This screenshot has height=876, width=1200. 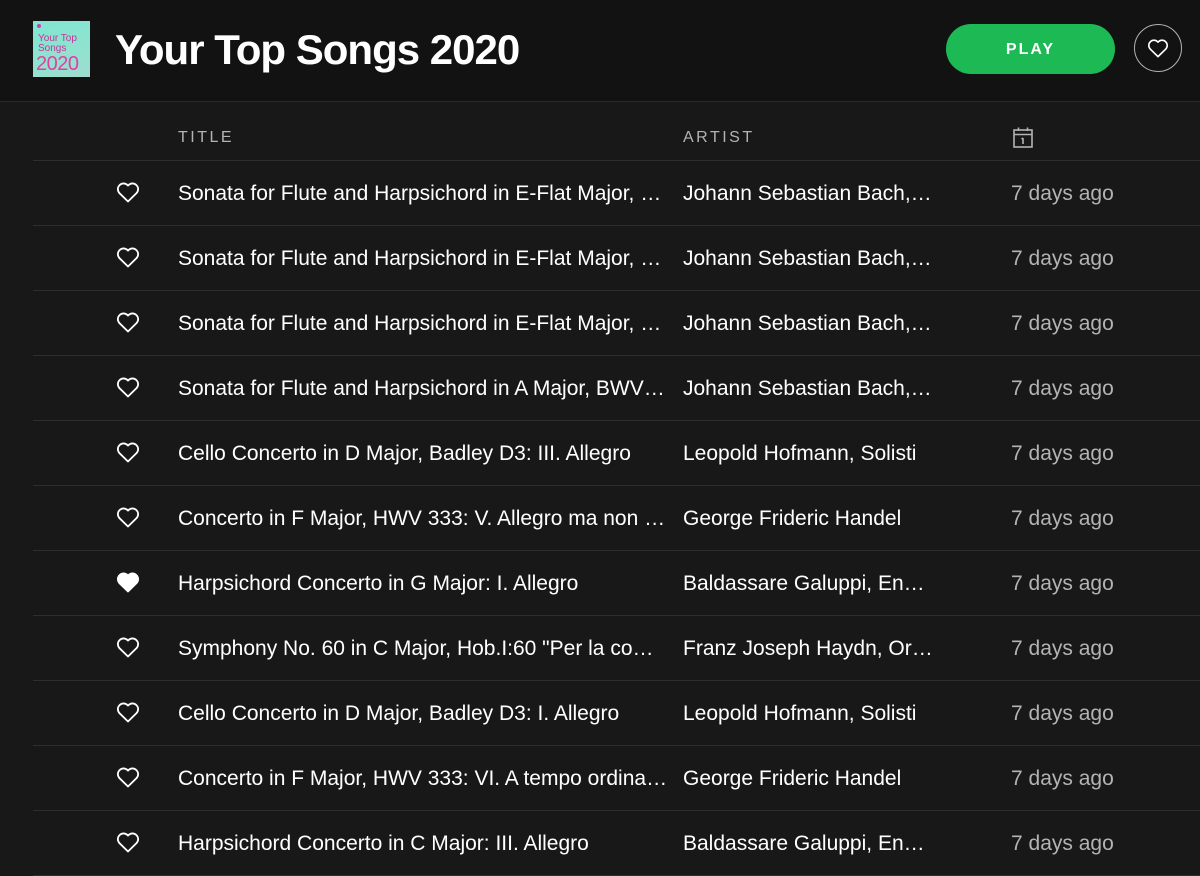 What do you see at coordinates (719, 138) in the screenshot?
I see `column-header-artist: ARTIST` at bounding box center [719, 138].